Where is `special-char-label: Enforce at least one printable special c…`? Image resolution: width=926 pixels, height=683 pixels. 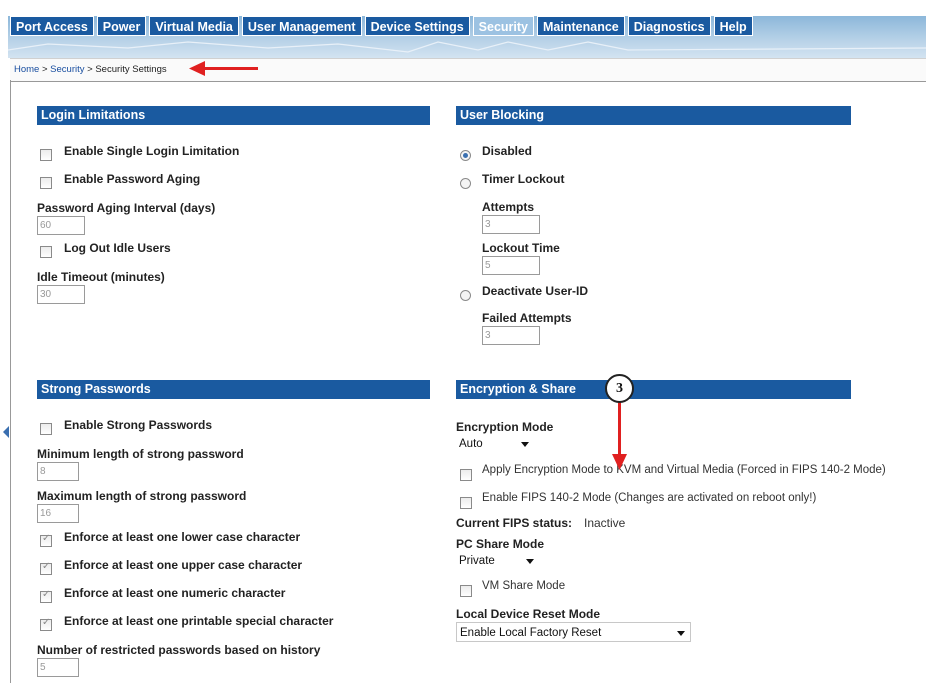 special-char-label: Enforce at least one printable special c… is located at coordinates (199, 621).